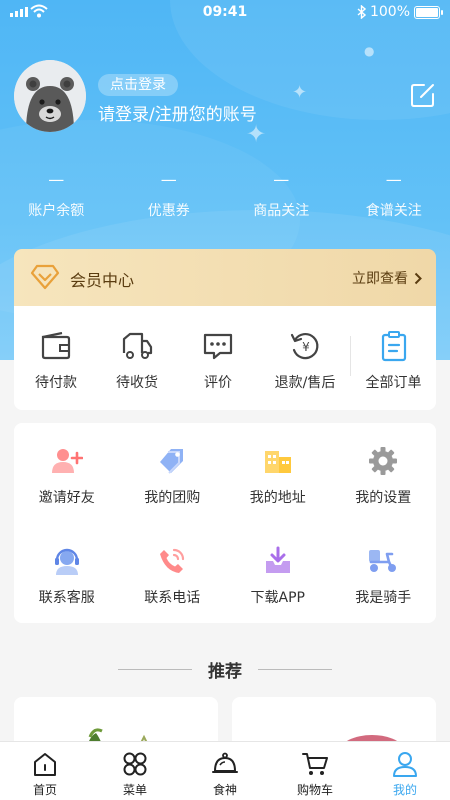 The height and width of the screenshot is (800, 450). I want to click on service-my-address: 我的地址, so click(278, 473).